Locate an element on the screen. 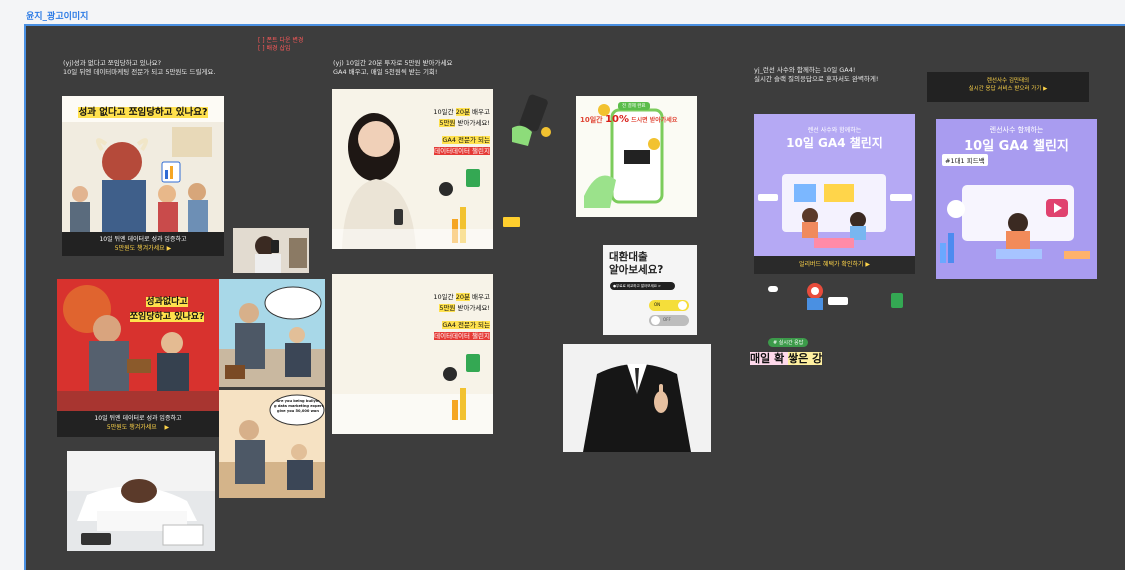 Image resolution: width=1125 pixels, height=570 pixels. ad4-line1a: 10일간 is located at coordinates (444, 297).